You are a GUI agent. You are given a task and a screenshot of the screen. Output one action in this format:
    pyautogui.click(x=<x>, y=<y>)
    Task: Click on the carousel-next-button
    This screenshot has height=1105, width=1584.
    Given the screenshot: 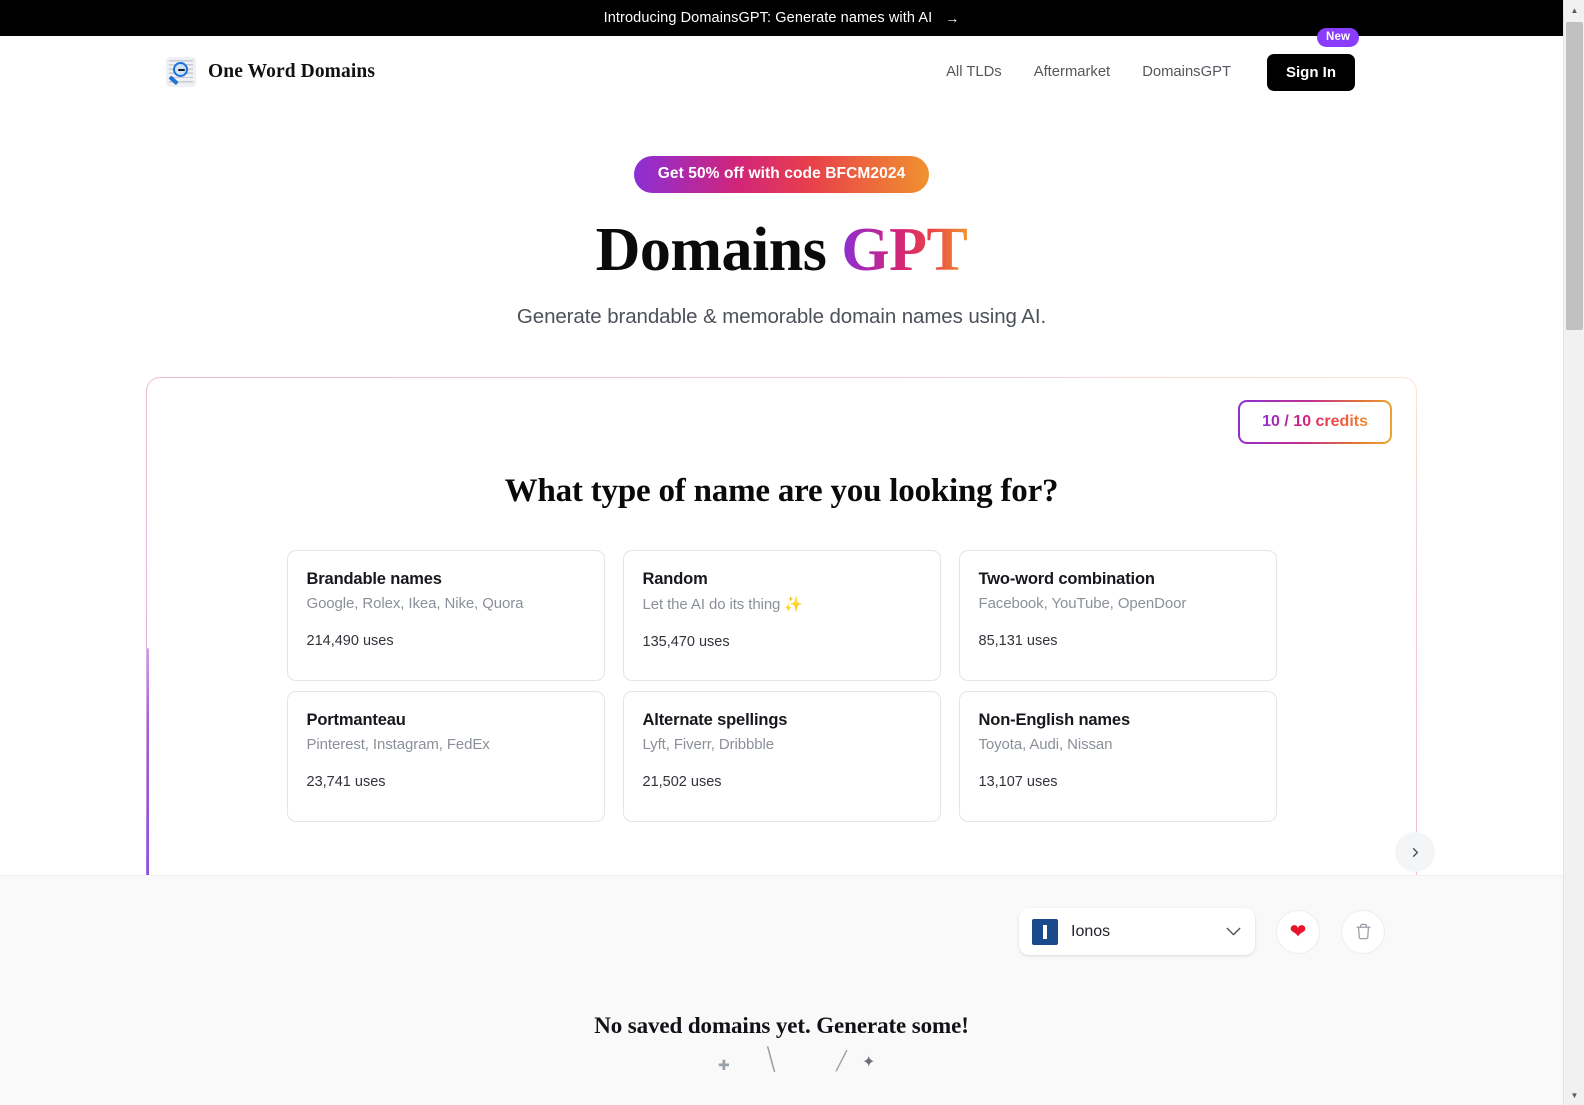 What is the action you would take?
    pyautogui.click(x=1415, y=852)
    